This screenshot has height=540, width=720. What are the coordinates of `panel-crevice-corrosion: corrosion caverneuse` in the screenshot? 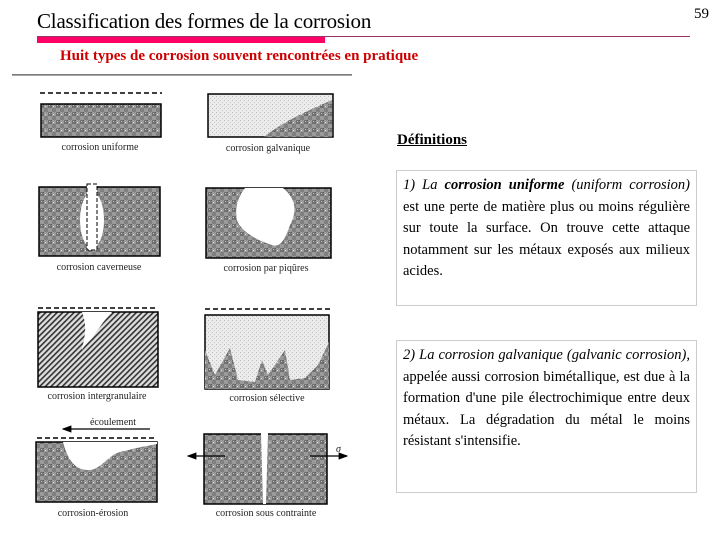 It's located at (99, 228).